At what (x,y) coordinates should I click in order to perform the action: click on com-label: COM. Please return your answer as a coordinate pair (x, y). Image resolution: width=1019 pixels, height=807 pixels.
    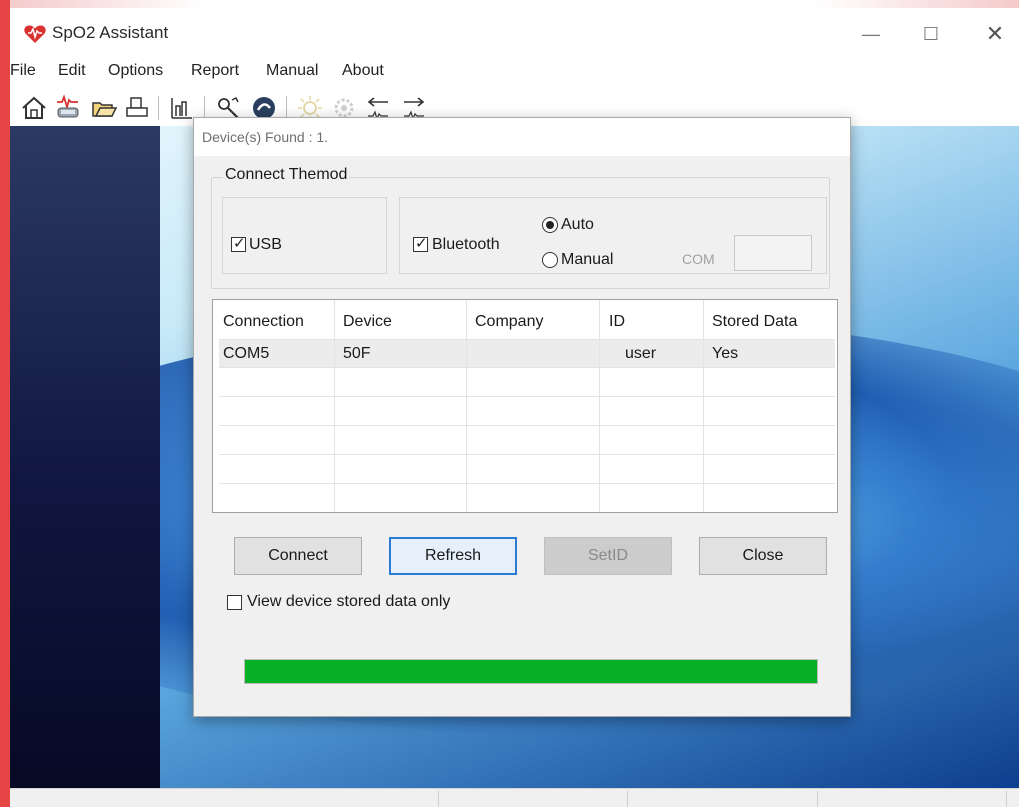
    Looking at the image, I should click on (698, 259).